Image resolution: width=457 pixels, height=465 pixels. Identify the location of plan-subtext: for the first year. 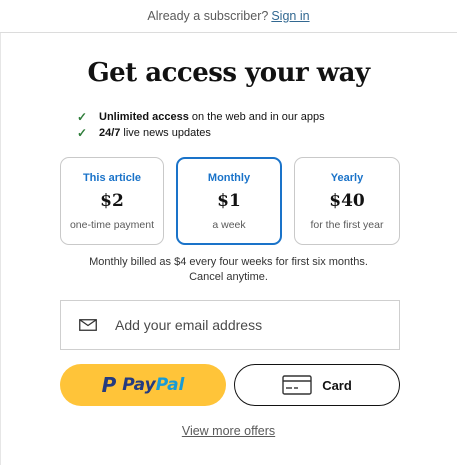
(347, 225).